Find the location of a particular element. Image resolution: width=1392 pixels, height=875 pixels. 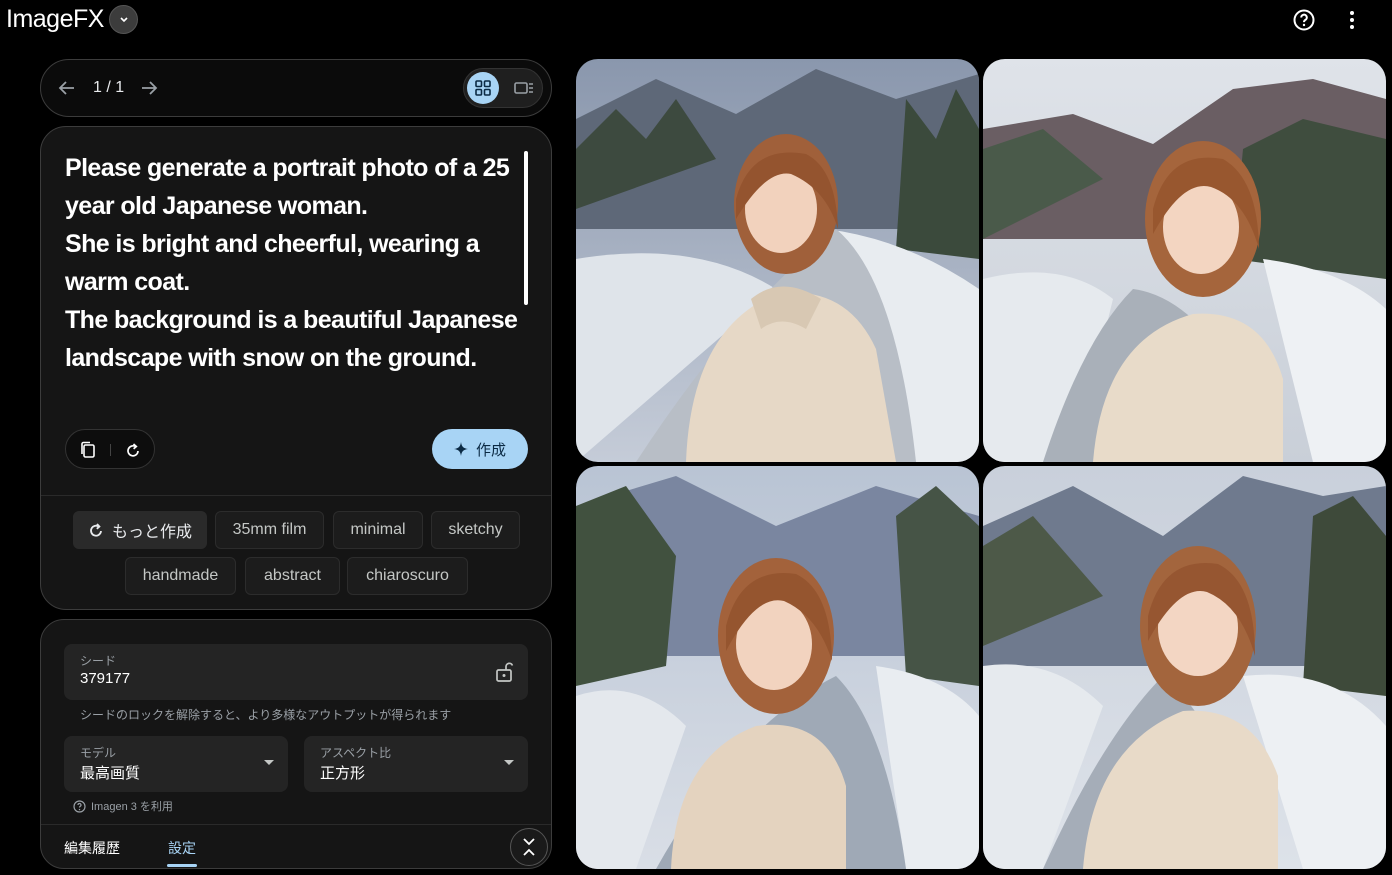

reset-button is located at coordinates (133, 450).